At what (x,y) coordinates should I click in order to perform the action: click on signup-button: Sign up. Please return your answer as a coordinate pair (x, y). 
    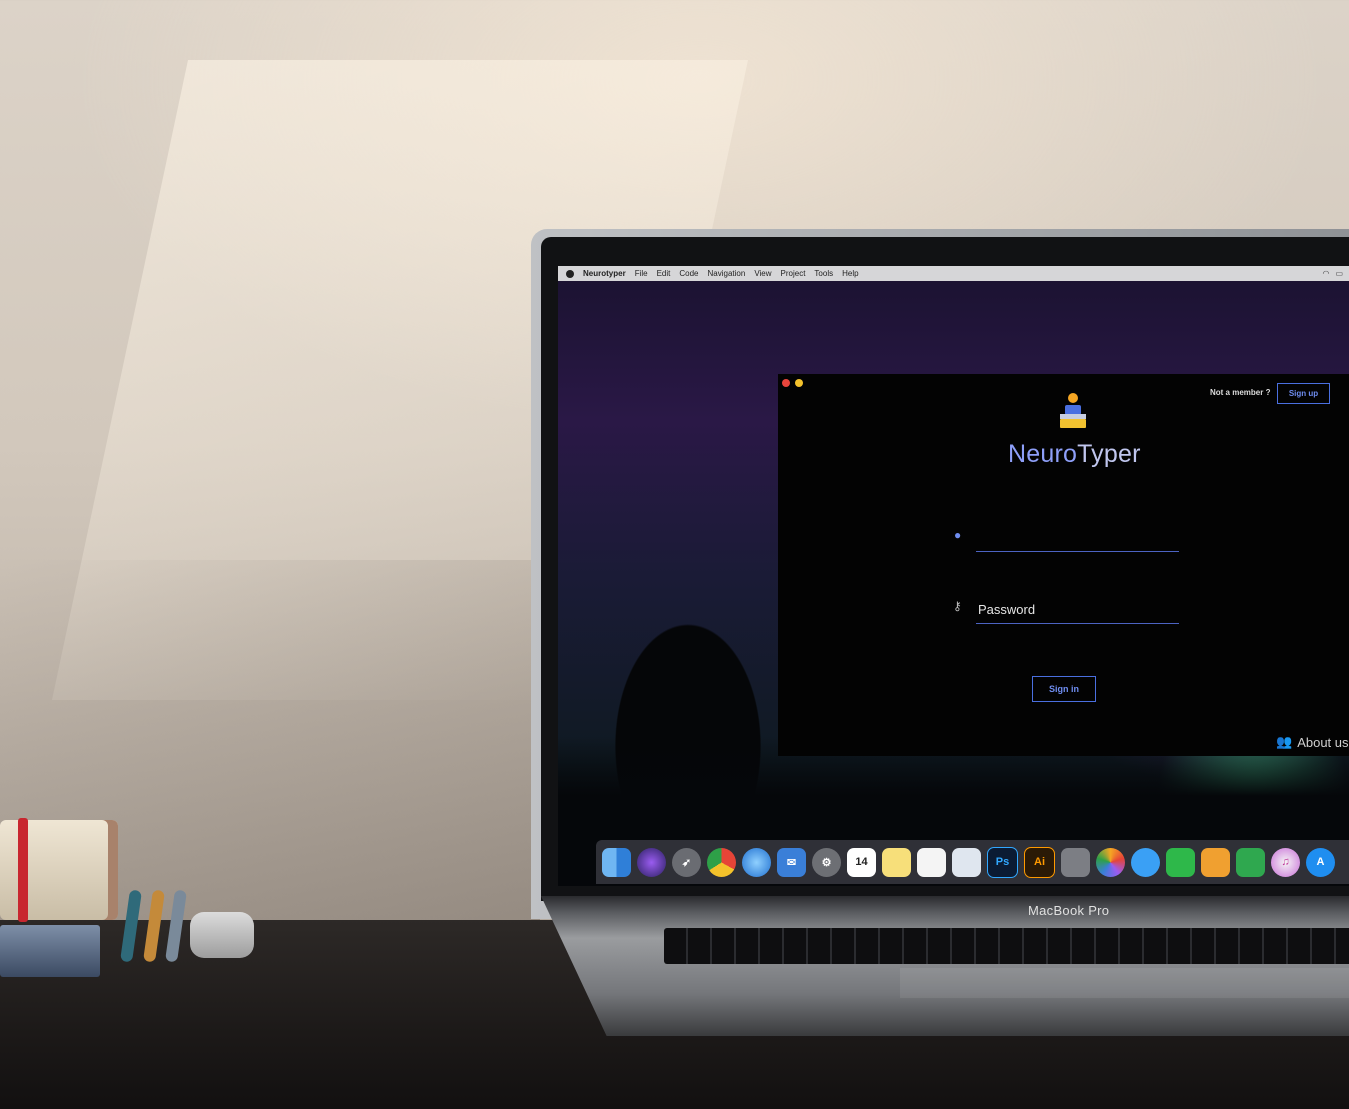
    Looking at the image, I should click on (1303, 393).